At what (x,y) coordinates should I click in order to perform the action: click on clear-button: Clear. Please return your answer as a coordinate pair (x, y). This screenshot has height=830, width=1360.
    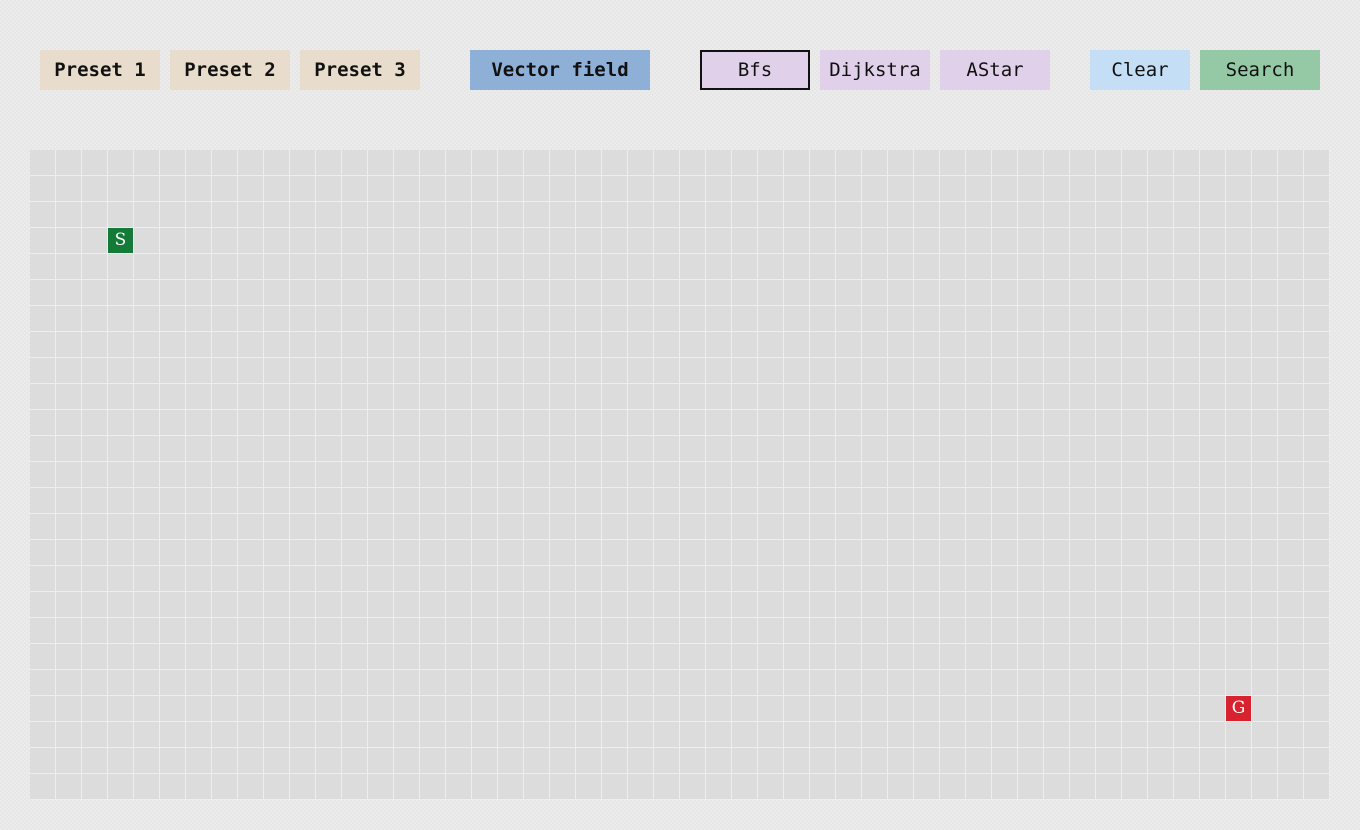
    Looking at the image, I should click on (1140, 70).